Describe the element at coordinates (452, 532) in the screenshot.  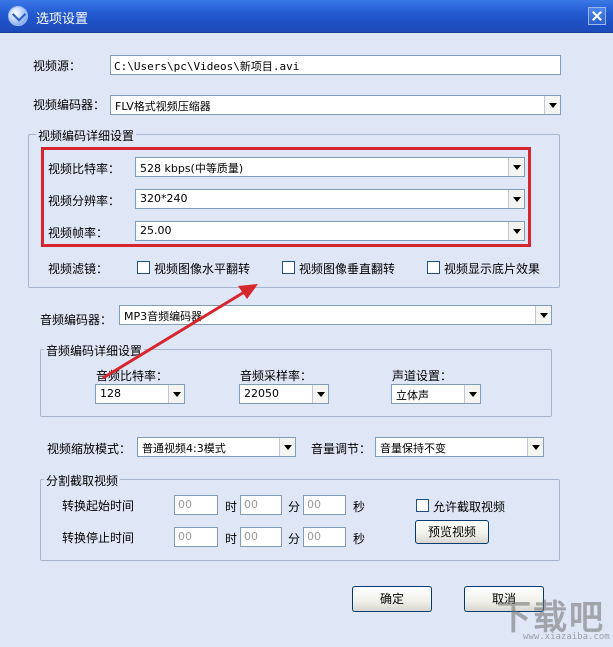
I see `preview-video-button: 预览视频` at that location.